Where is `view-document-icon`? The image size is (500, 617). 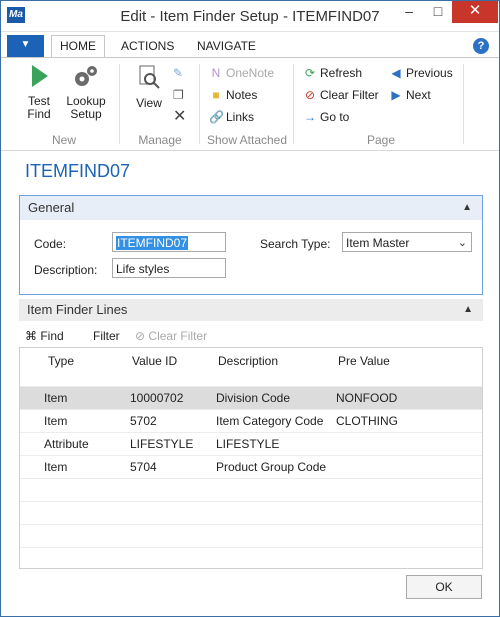
view-document-icon is located at coordinates (149, 77).